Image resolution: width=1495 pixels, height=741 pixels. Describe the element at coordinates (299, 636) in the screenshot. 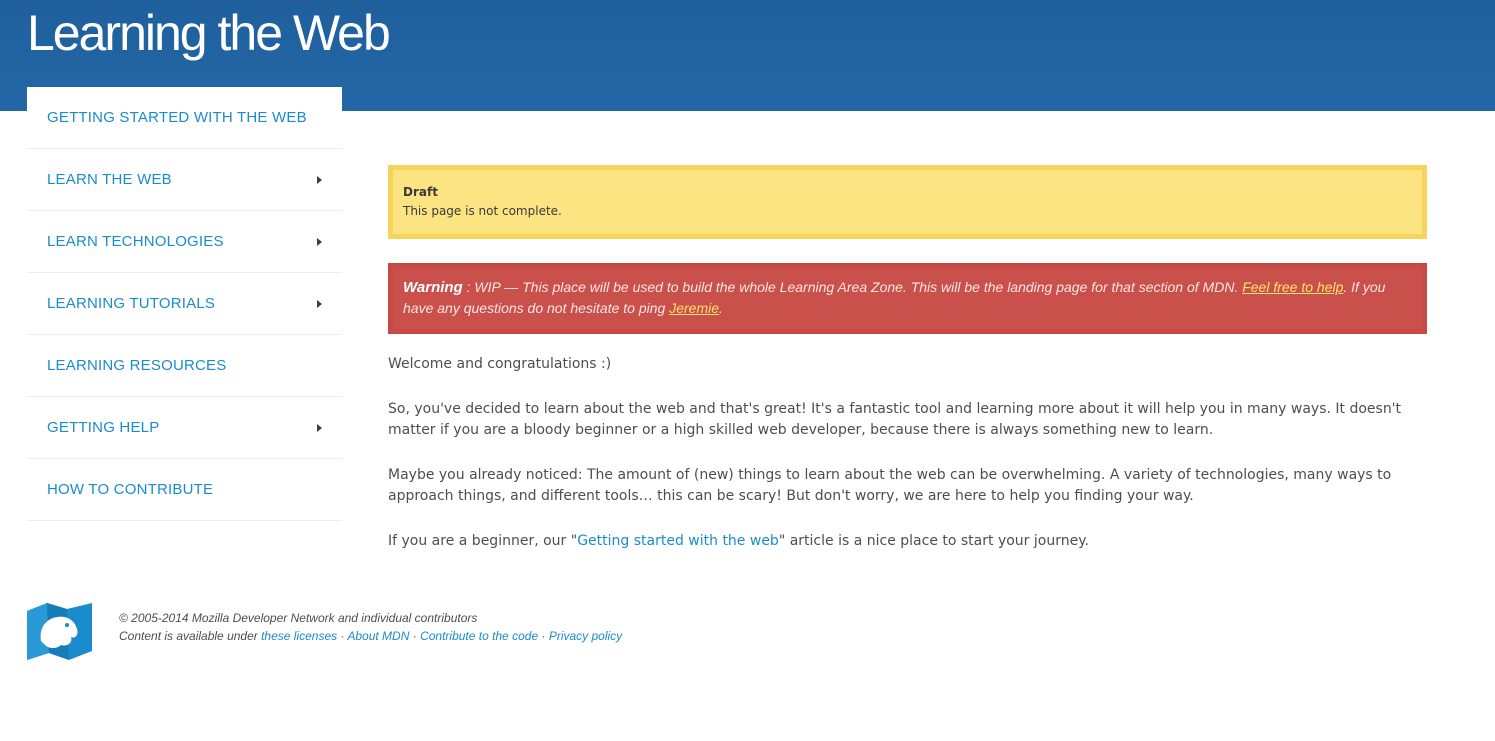

I see `licenses-link: these licenses` at that location.